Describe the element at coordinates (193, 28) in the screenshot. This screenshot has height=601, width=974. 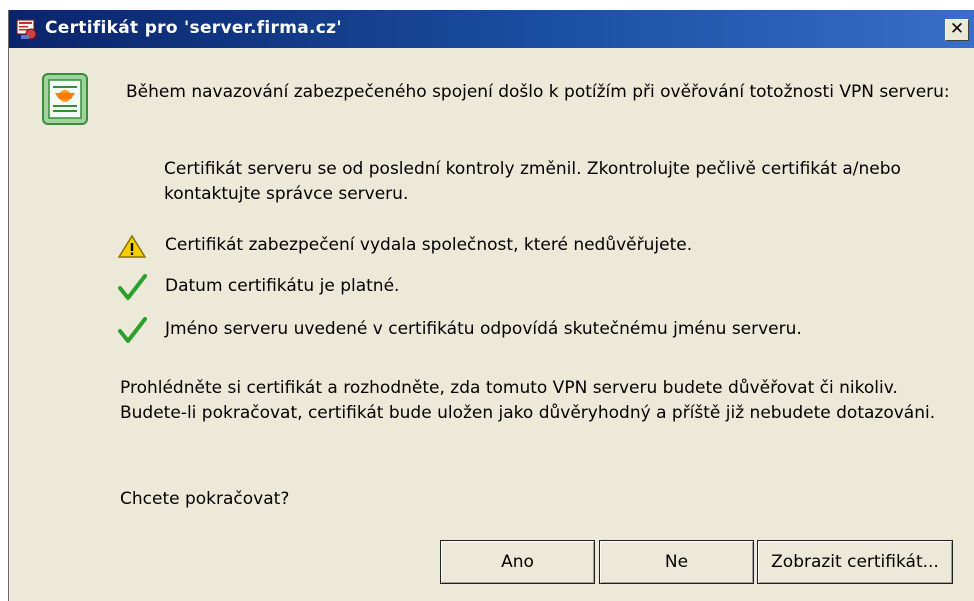
I see `window-title: Certifikát pro 'server.firma.cz'` at that location.